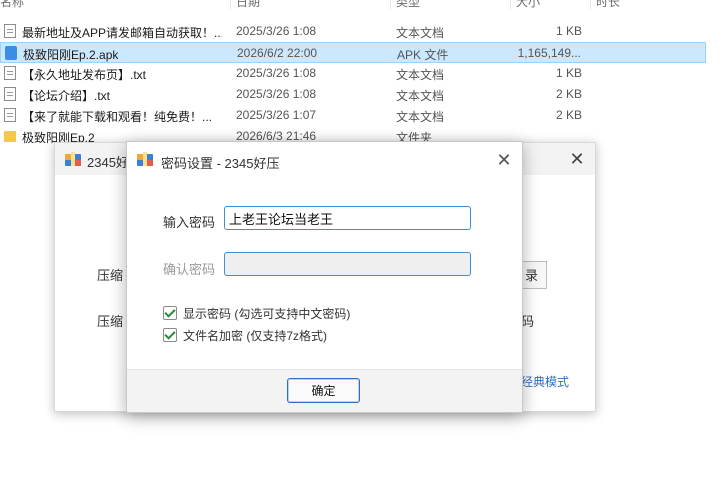 The image size is (720, 480). Describe the element at coordinates (277, 53) in the screenshot. I see `file-date: 2026/6/2 22:00` at that location.